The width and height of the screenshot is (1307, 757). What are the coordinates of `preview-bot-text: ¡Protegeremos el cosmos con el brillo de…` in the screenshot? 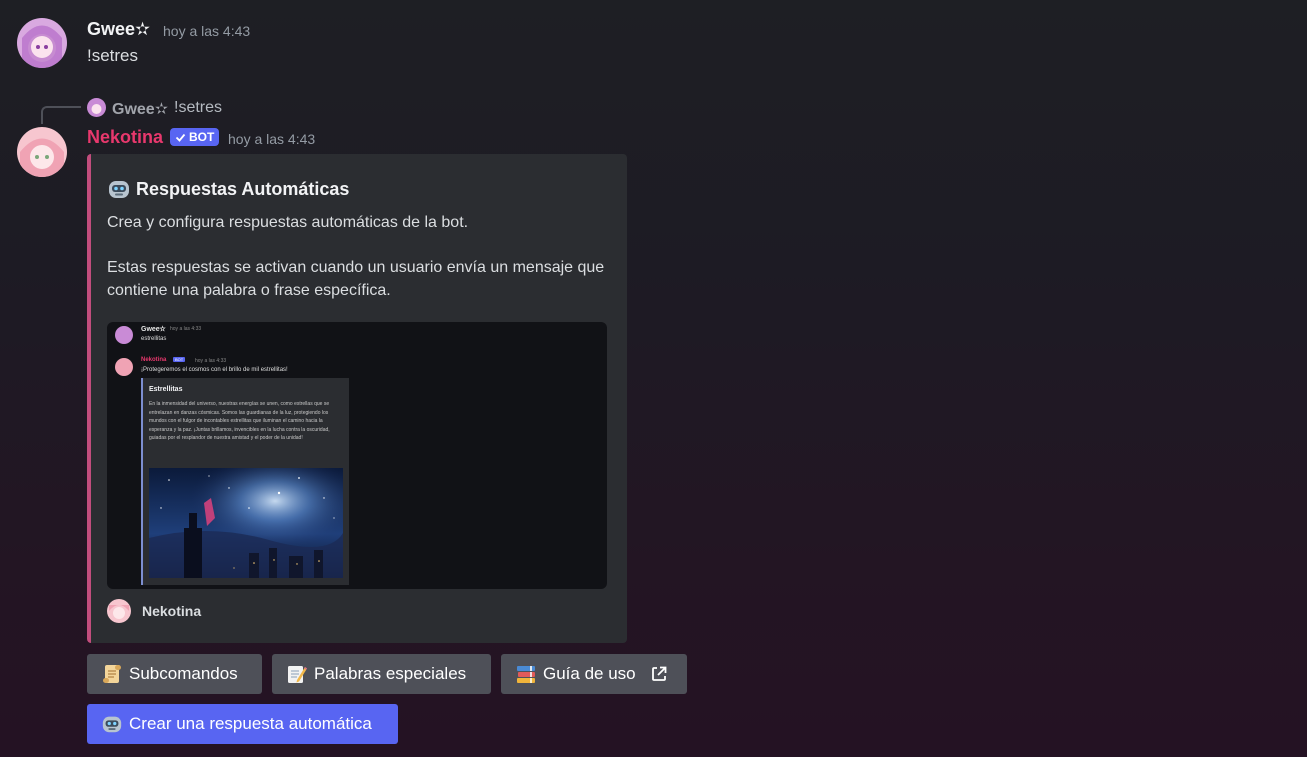 It's located at (214, 370).